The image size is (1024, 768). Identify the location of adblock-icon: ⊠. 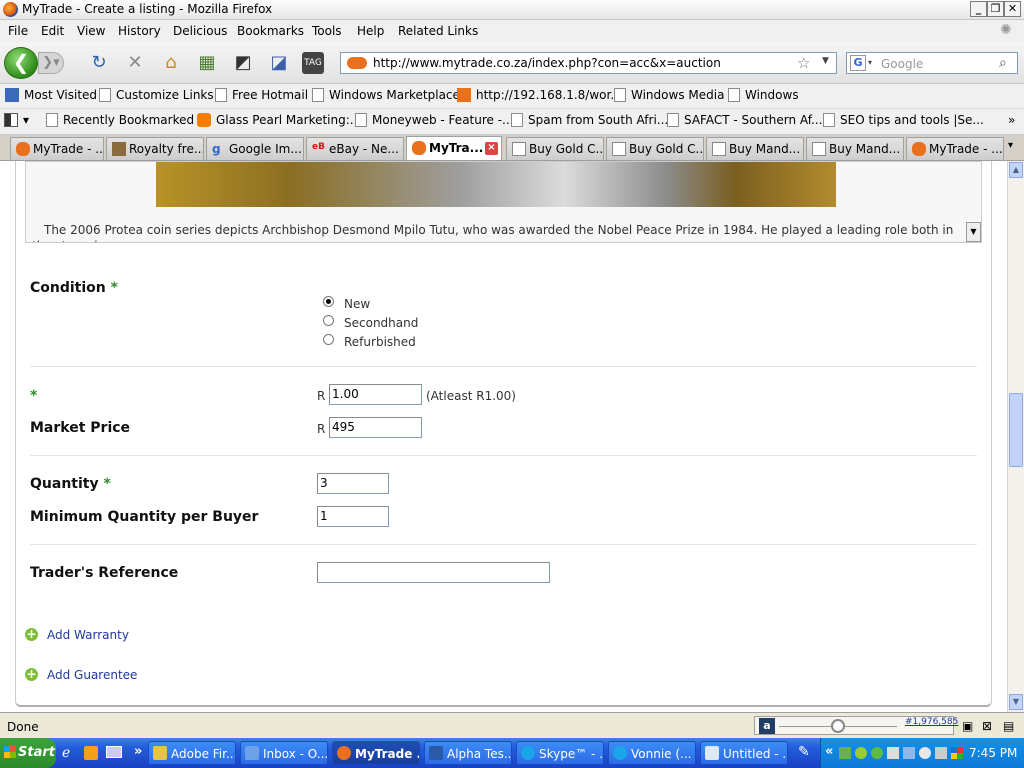
(987, 726).